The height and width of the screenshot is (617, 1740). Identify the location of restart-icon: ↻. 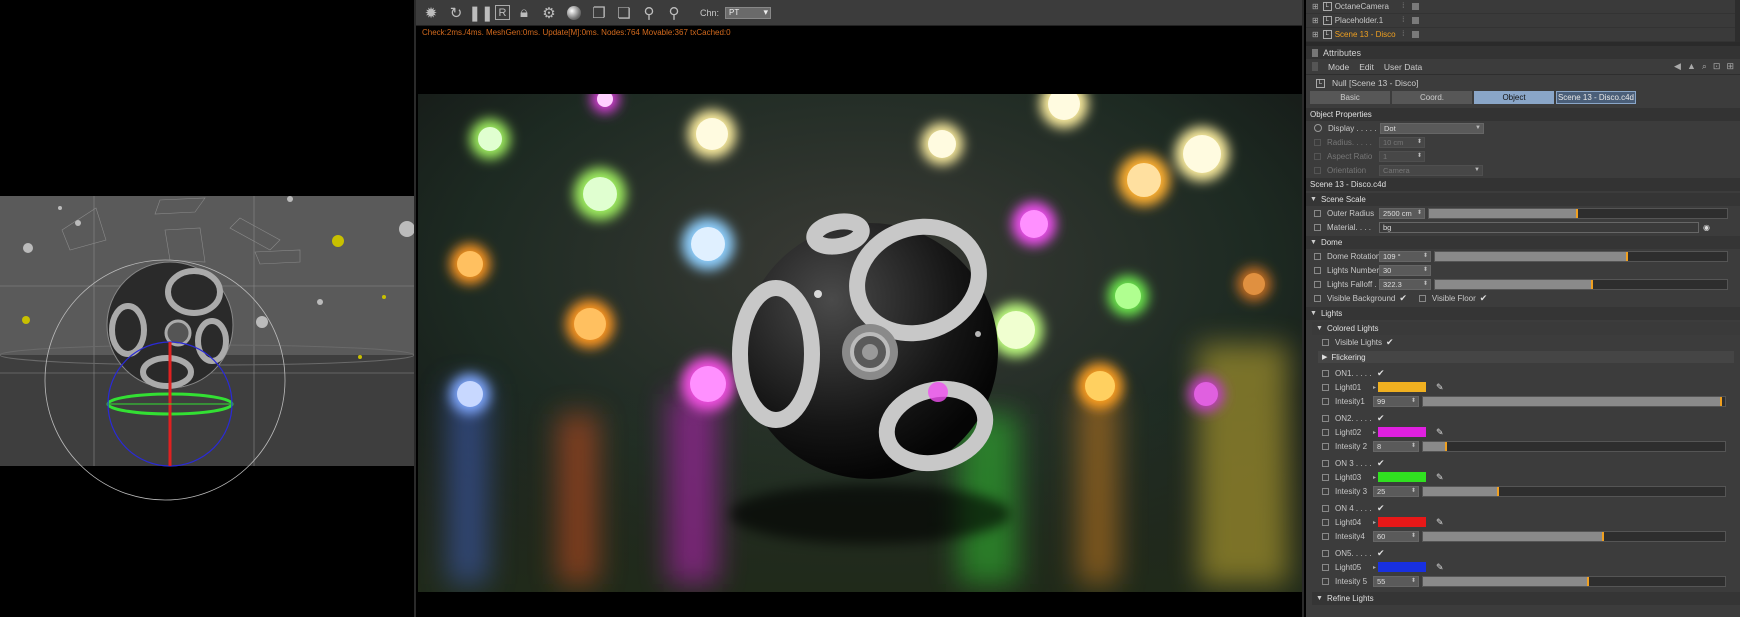
(456, 13).